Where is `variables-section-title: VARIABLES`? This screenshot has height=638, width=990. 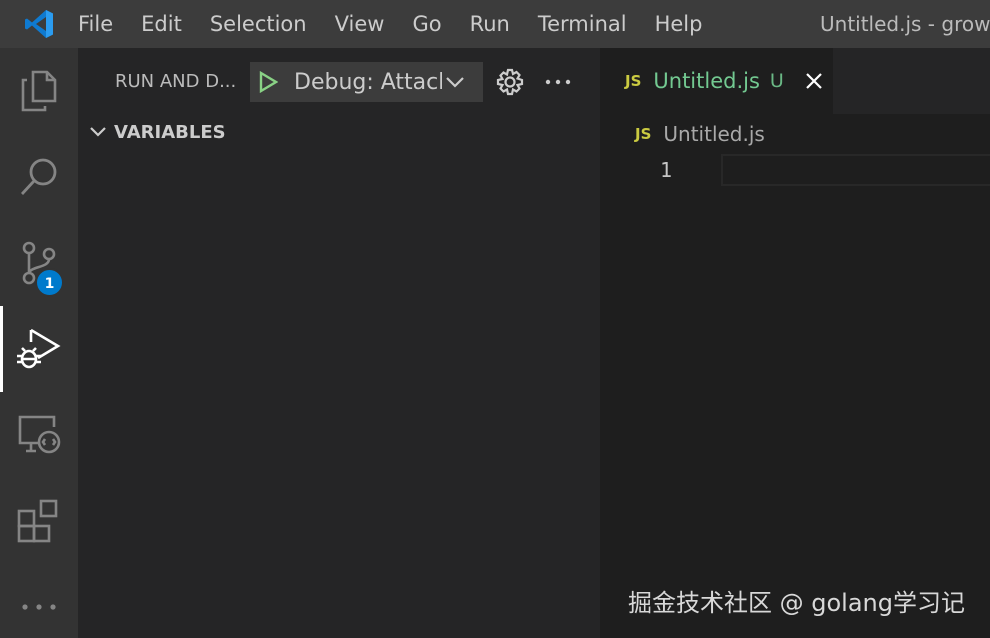
variables-section-title: VARIABLES is located at coordinates (170, 132).